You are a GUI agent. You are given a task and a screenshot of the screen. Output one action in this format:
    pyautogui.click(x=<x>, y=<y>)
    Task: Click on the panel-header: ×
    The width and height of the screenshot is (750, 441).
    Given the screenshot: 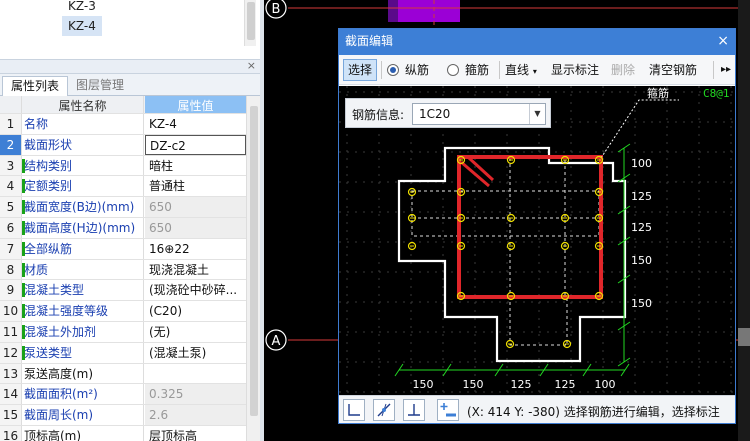 What is the action you would take?
    pyautogui.click(x=131, y=66)
    